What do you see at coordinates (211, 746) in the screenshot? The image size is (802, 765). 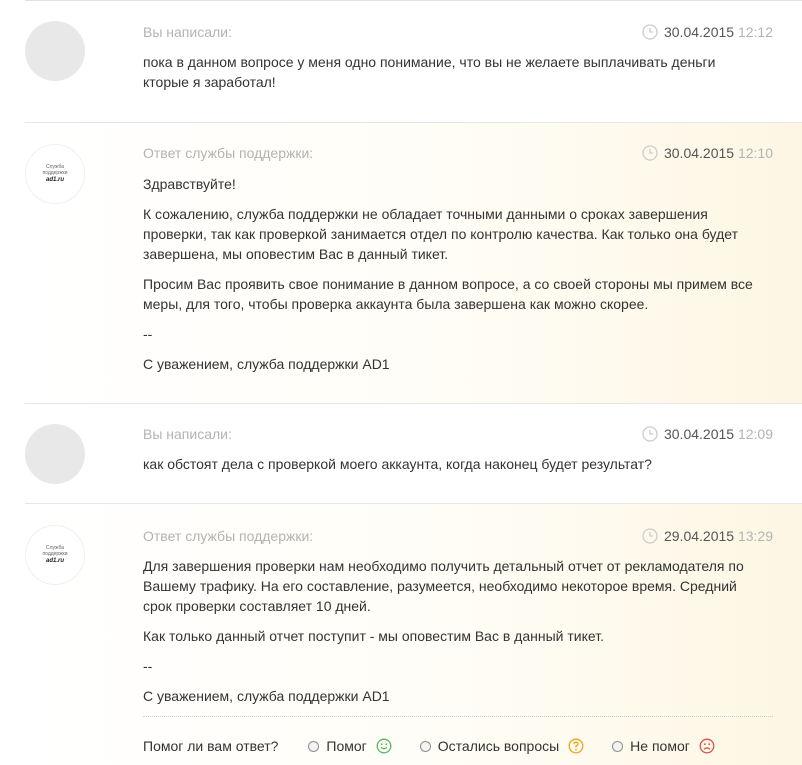 I see `feedback-question: Помог ли вам ответ?` at bounding box center [211, 746].